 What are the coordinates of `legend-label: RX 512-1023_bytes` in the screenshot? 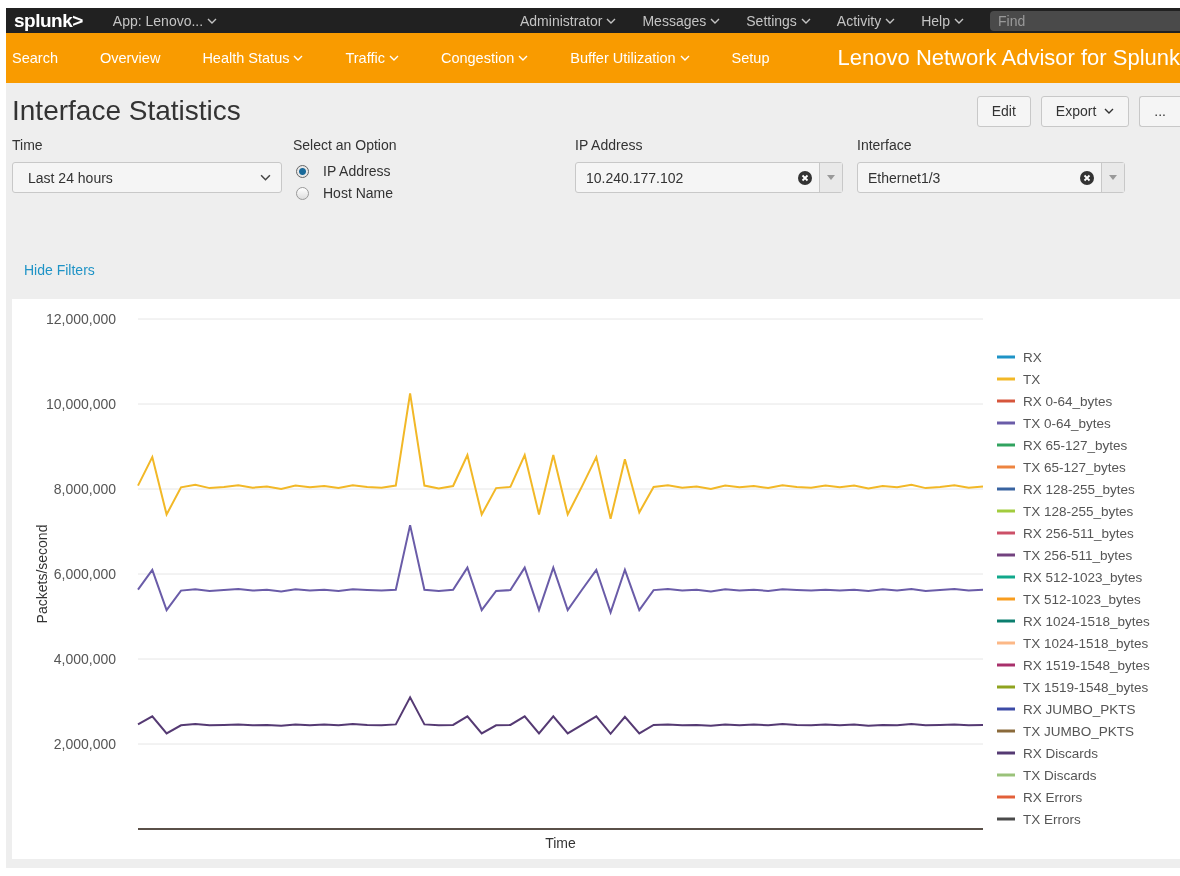 It's located at (1083, 577).